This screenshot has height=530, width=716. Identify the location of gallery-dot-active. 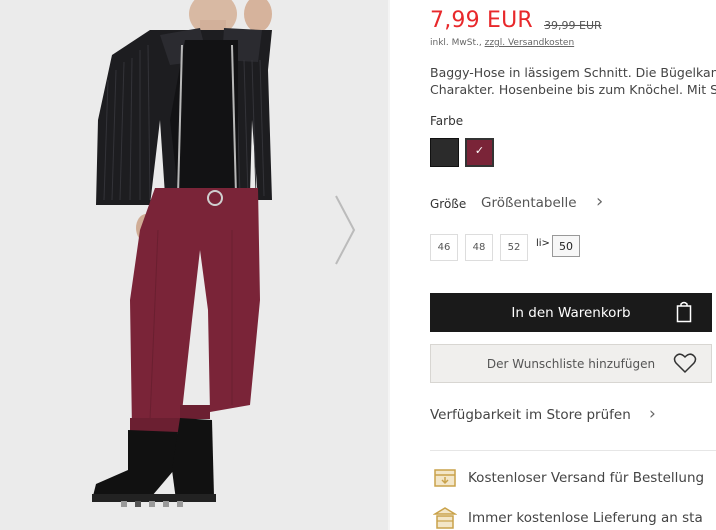
(138, 504).